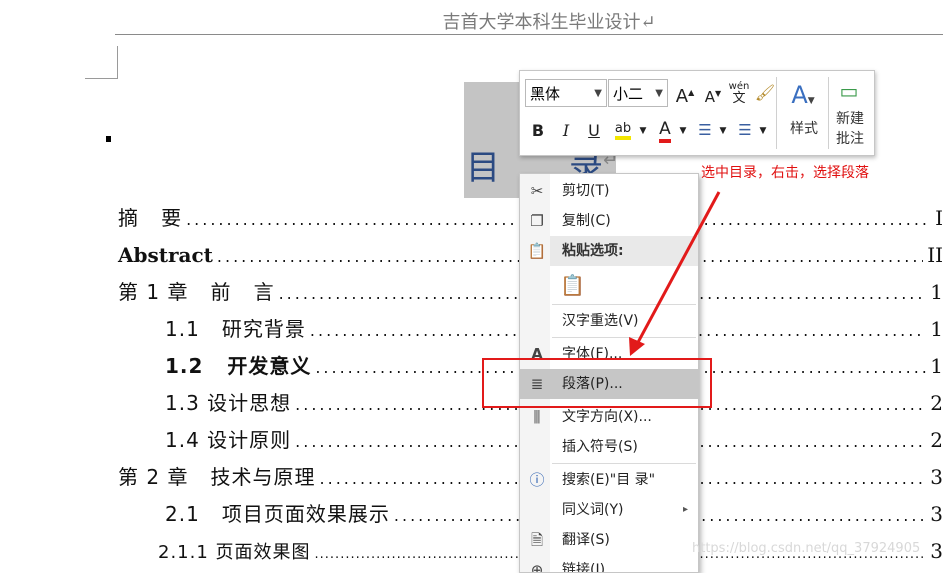 This screenshot has width=943, height=573. I want to click on watermark: https://blog.csdn.net/qq_37924905, so click(806, 548).